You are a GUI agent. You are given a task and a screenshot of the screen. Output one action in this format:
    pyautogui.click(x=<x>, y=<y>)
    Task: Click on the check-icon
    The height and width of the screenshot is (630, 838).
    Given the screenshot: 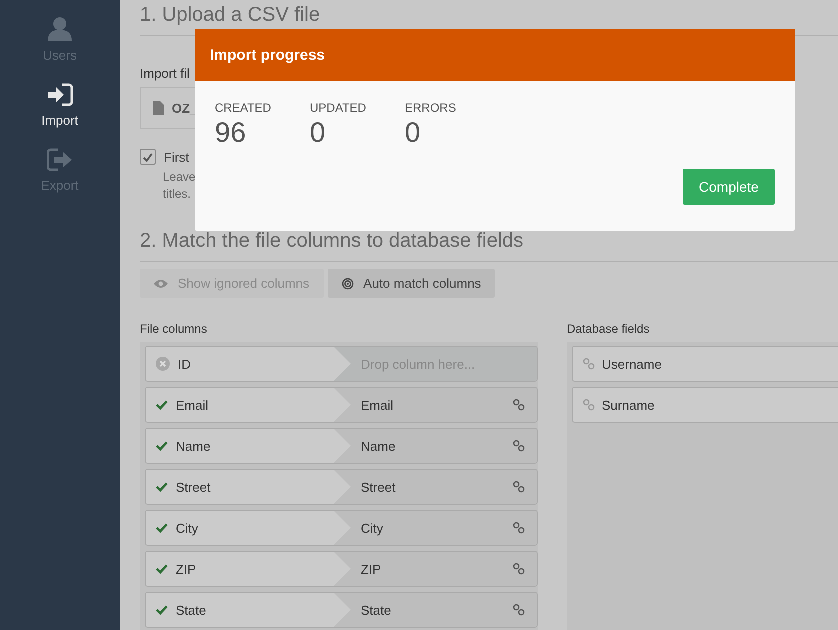 What is the action you would take?
    pyautogui.click(x=148, y=157)
    